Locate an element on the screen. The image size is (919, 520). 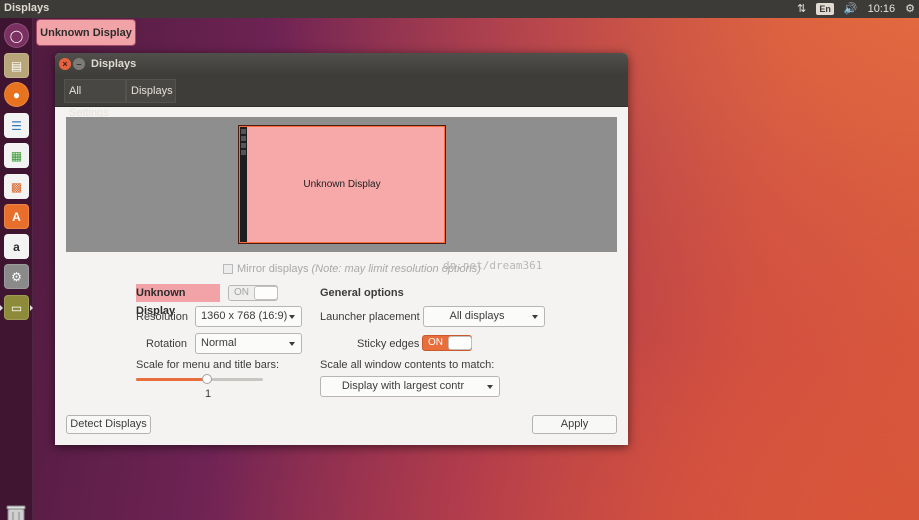
top-panel: Displays ⇅ En 🔊 10:16 ⚙ is located at coordinates (459, 9).